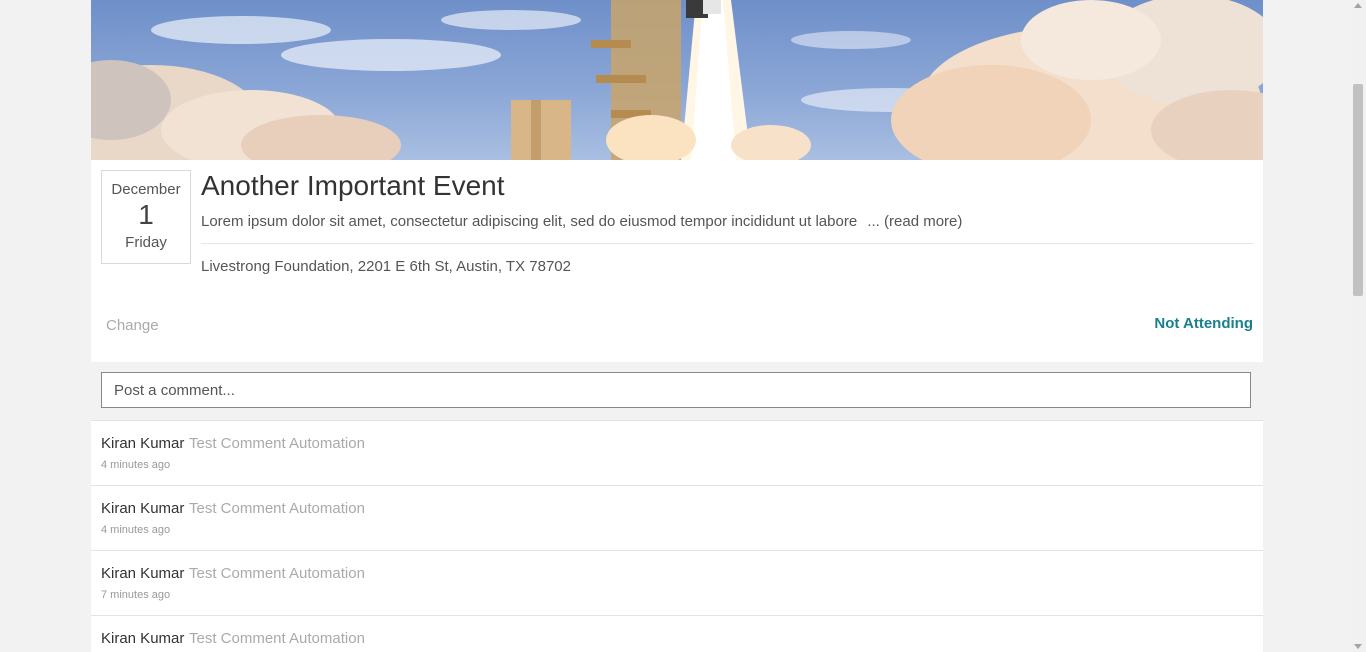  I want to click on page-scrollbar, so click(1358, 326).